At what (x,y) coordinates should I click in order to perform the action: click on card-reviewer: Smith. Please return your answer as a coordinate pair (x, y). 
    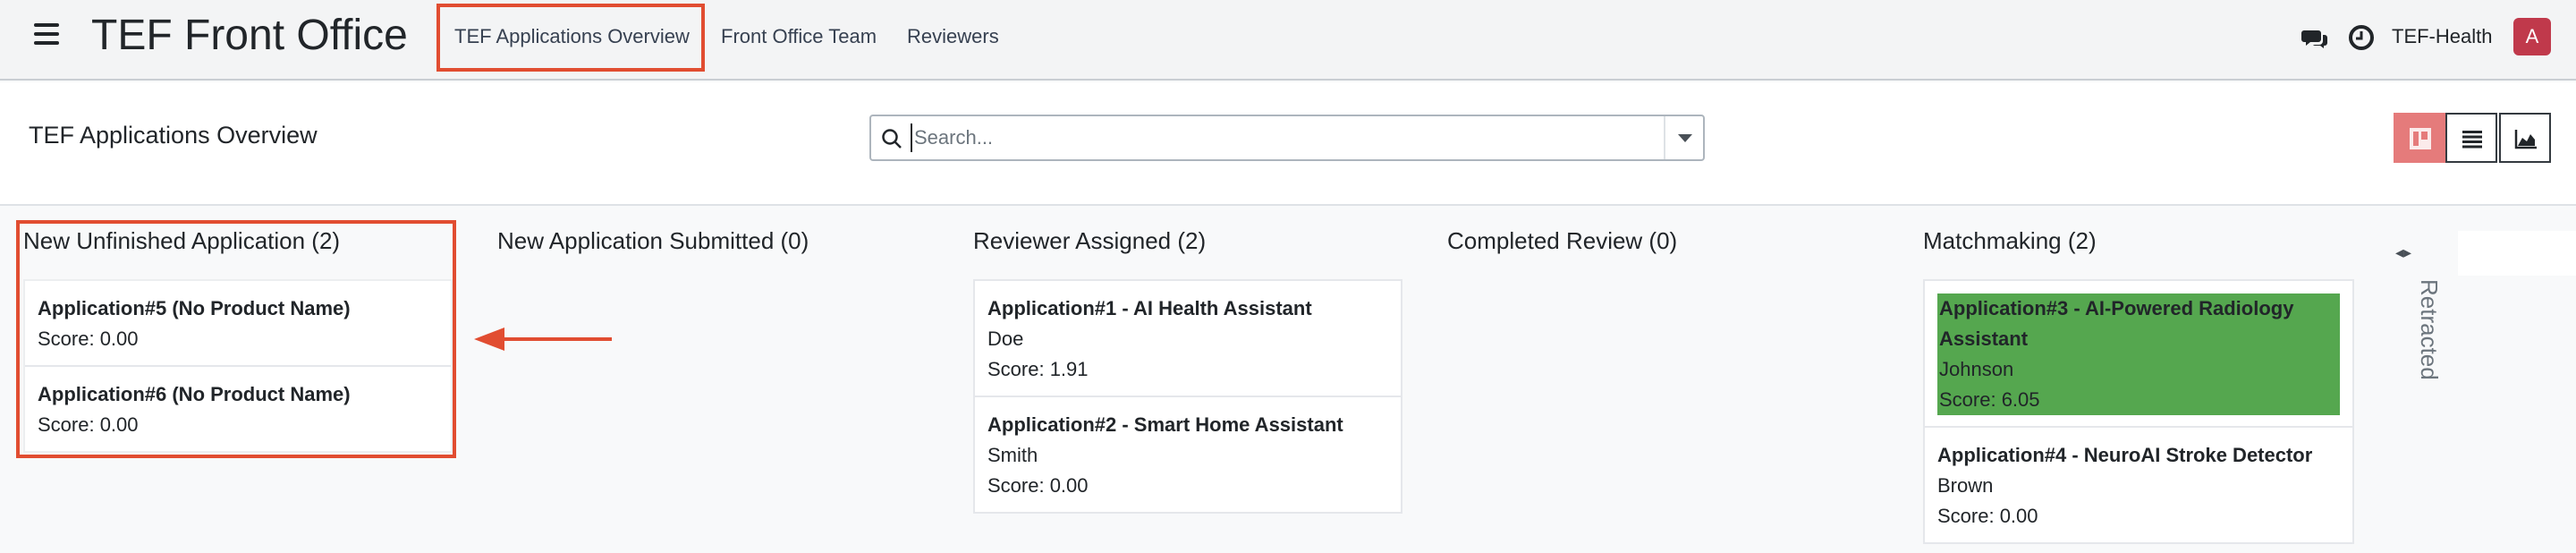
    Looking at the image, I should click on (1012, 455).